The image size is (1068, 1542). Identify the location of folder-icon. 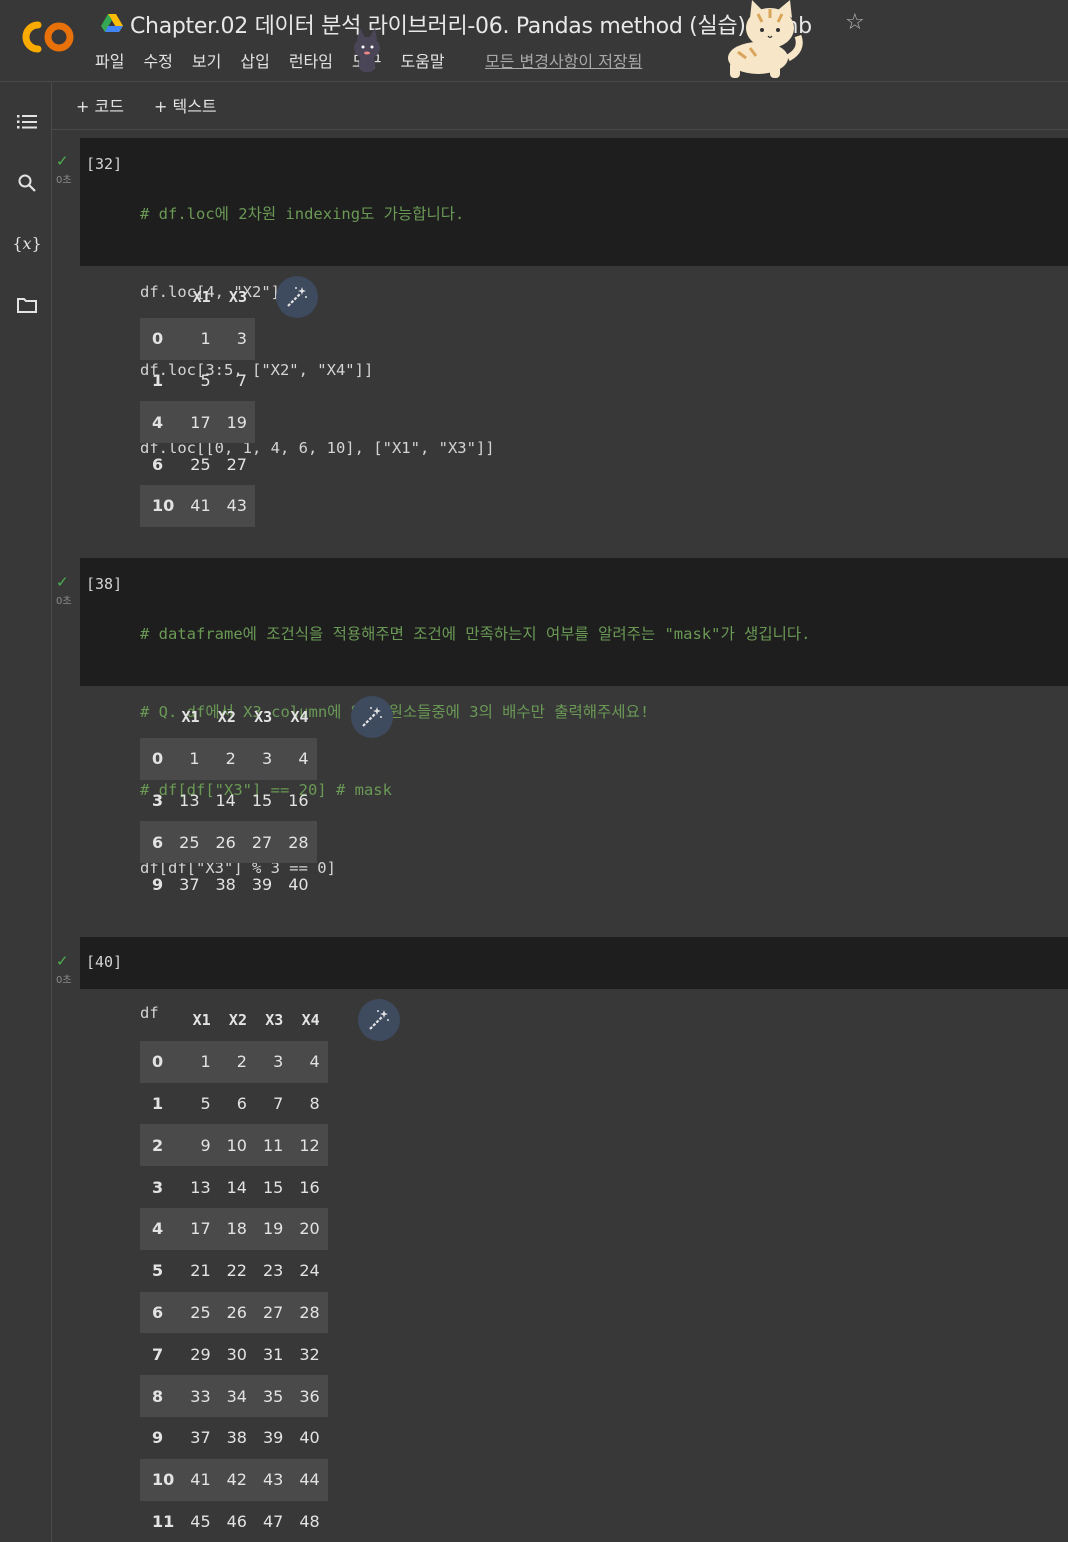
(27, 305).